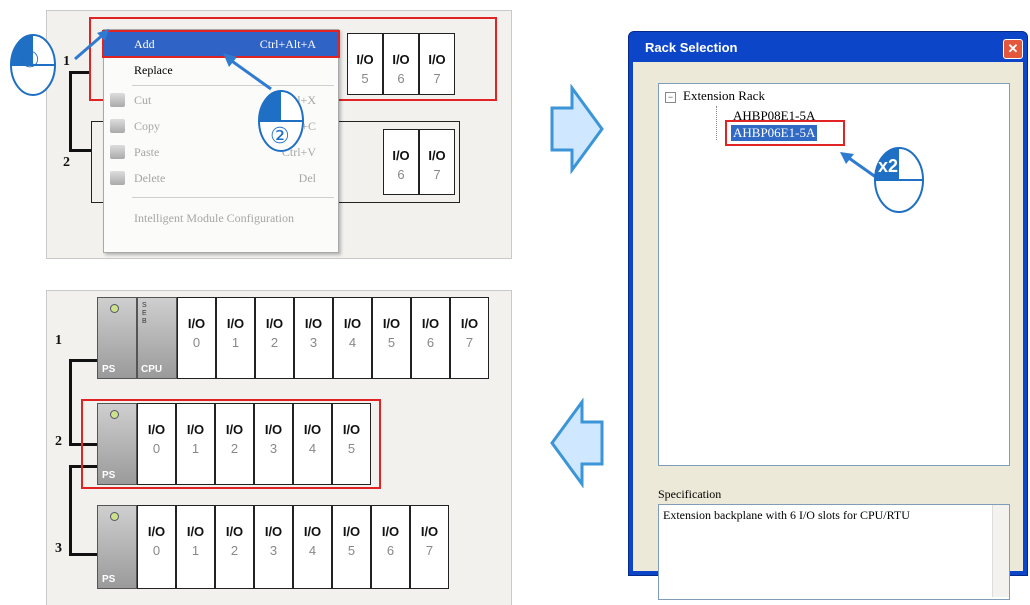 The height and width of the screenshot is (605, 1030). What do you see at coordinates (117, 126) in the screenshot?
I see `copy-icon` at bounding box center [117, 126].